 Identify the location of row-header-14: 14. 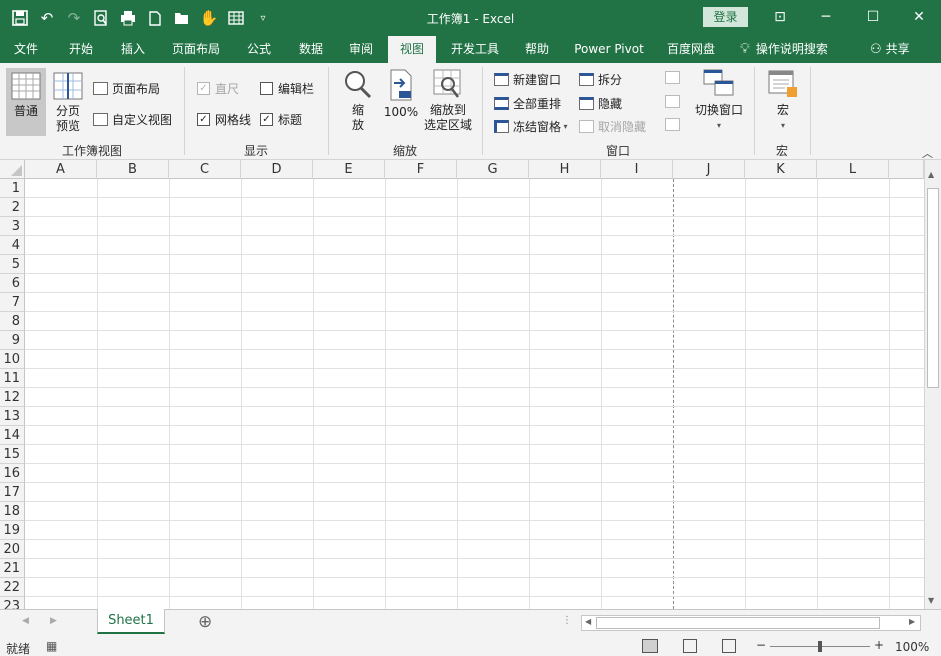
(12, 435).